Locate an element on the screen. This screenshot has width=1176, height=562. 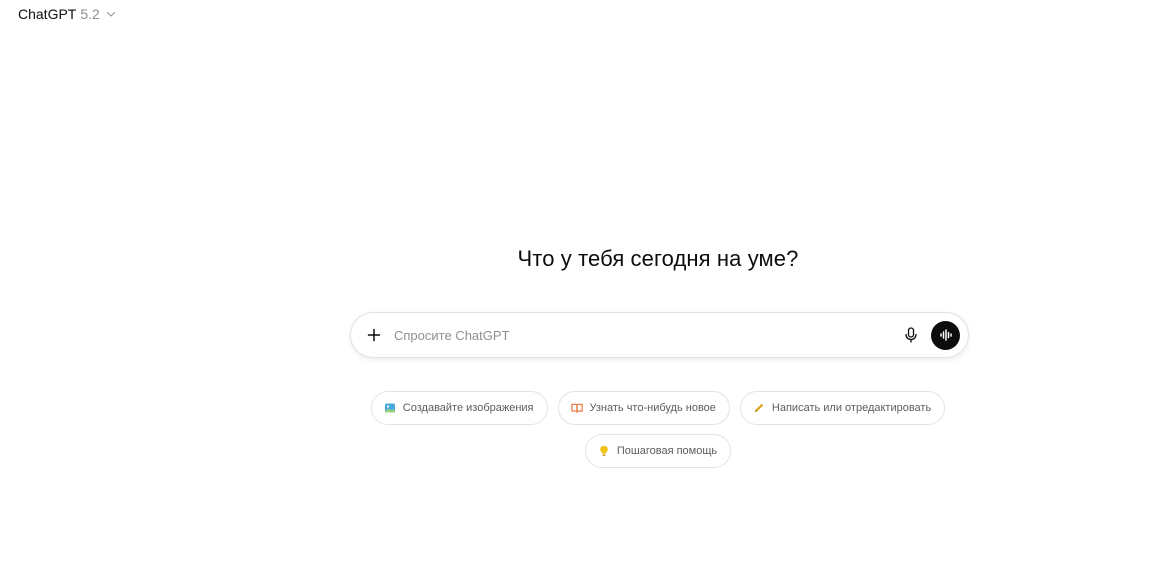
model-version: 5.2 is located at coordinates (90, 14).